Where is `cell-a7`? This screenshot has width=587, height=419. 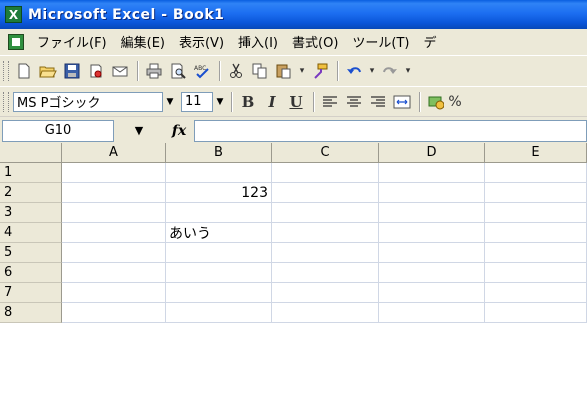 cell-a7 is located at coordinates (114, 293).